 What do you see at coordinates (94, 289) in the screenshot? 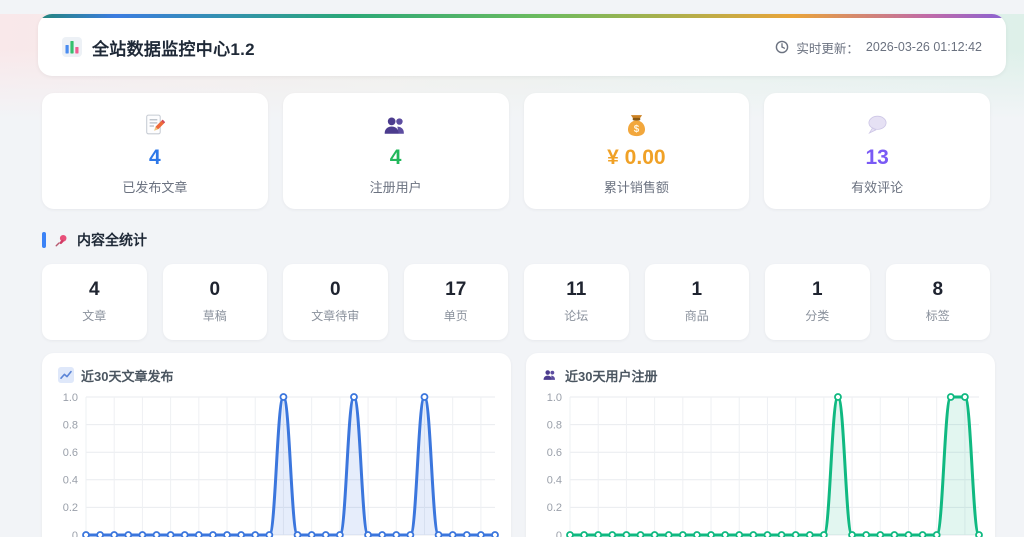
I see `mini-value: 4` at bounding box center [94, 289].